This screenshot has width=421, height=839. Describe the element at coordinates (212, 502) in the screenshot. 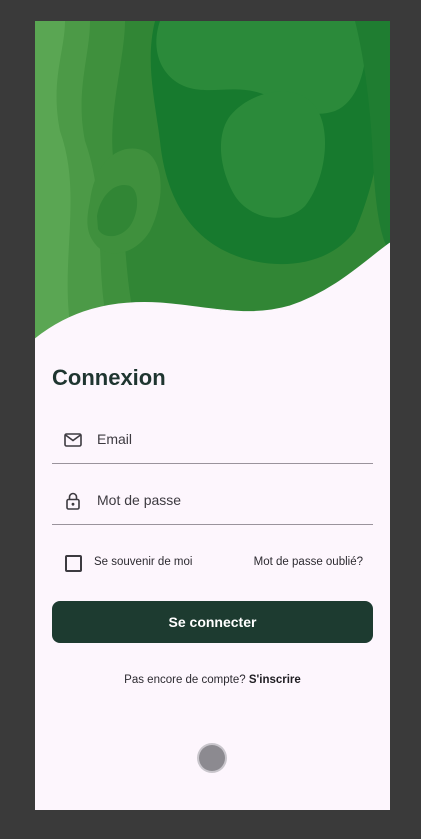

I see `password-field: Mot de passe` at that location.